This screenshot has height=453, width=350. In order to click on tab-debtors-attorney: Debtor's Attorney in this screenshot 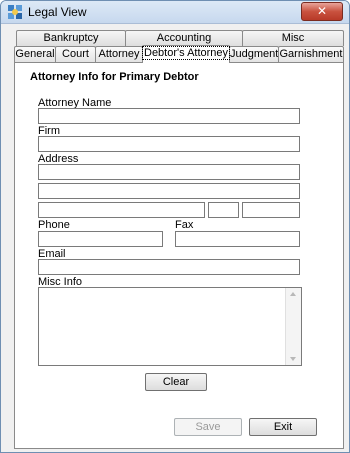, I will do `click(186, 54)`.